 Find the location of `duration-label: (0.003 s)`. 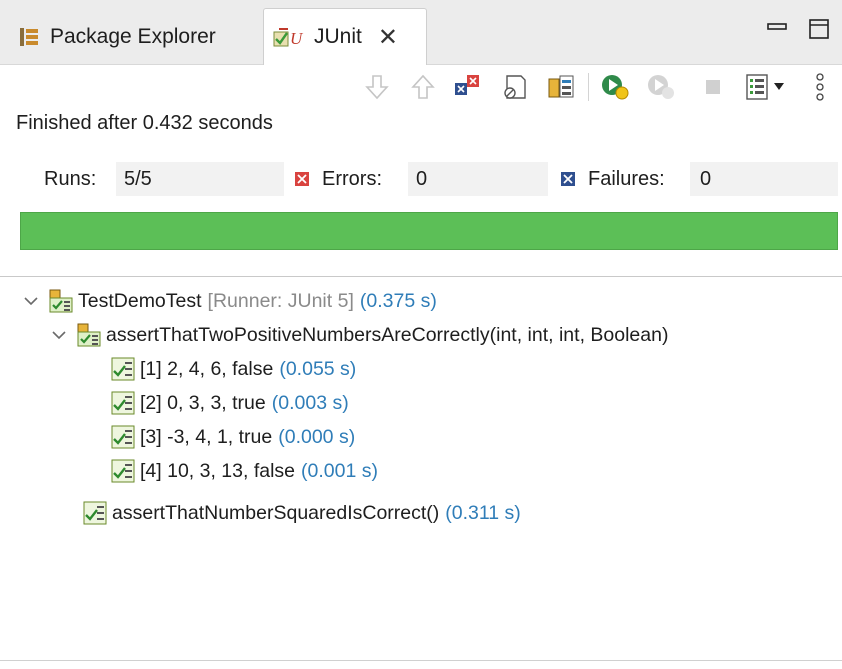

duration-label: (0.003 s) is located at coordinates (310, 402).